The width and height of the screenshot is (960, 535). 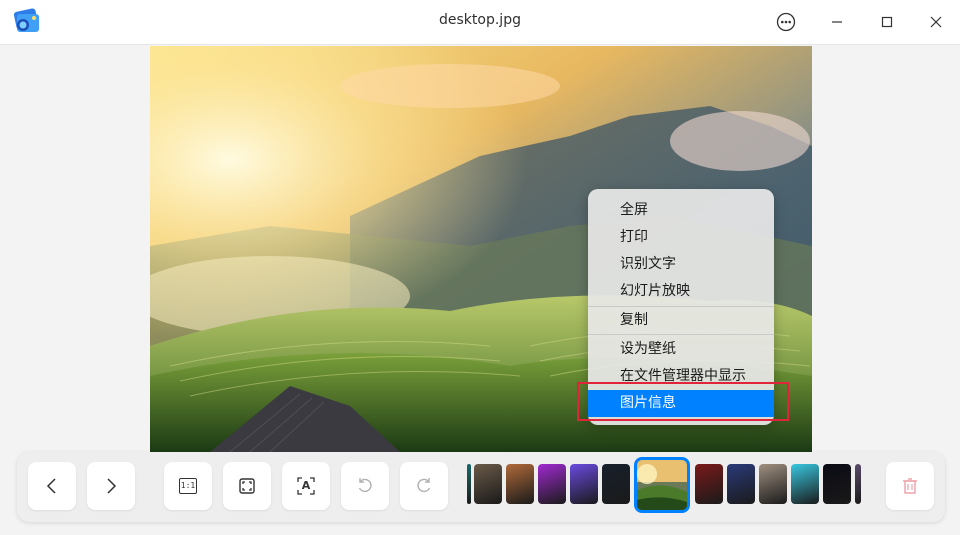 I want to click on title-bar: desktop.jpg, so click(x=480, y=22).